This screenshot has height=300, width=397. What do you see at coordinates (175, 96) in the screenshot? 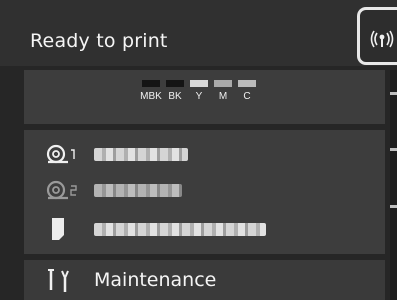
I see `ink-label: BK` at bounding box center [175, 96].